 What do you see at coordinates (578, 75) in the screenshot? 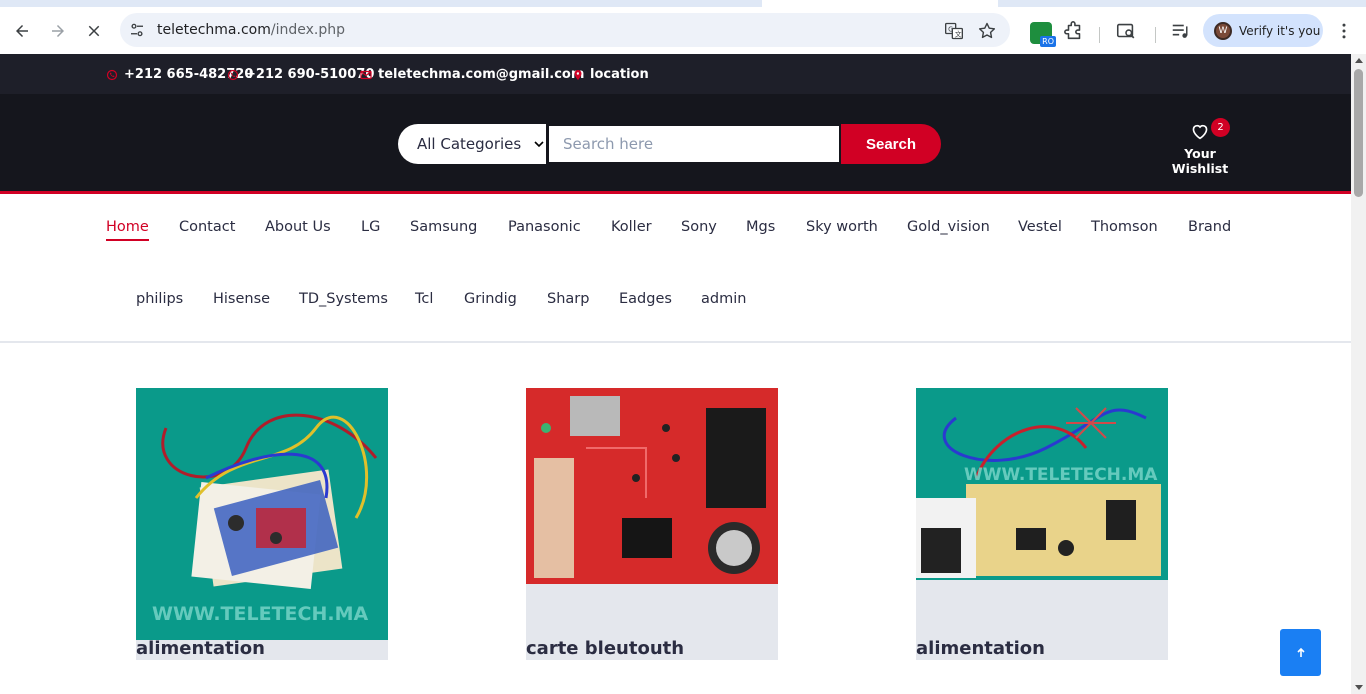
I see `map-marker-icon` at bounding box center [578, 75].